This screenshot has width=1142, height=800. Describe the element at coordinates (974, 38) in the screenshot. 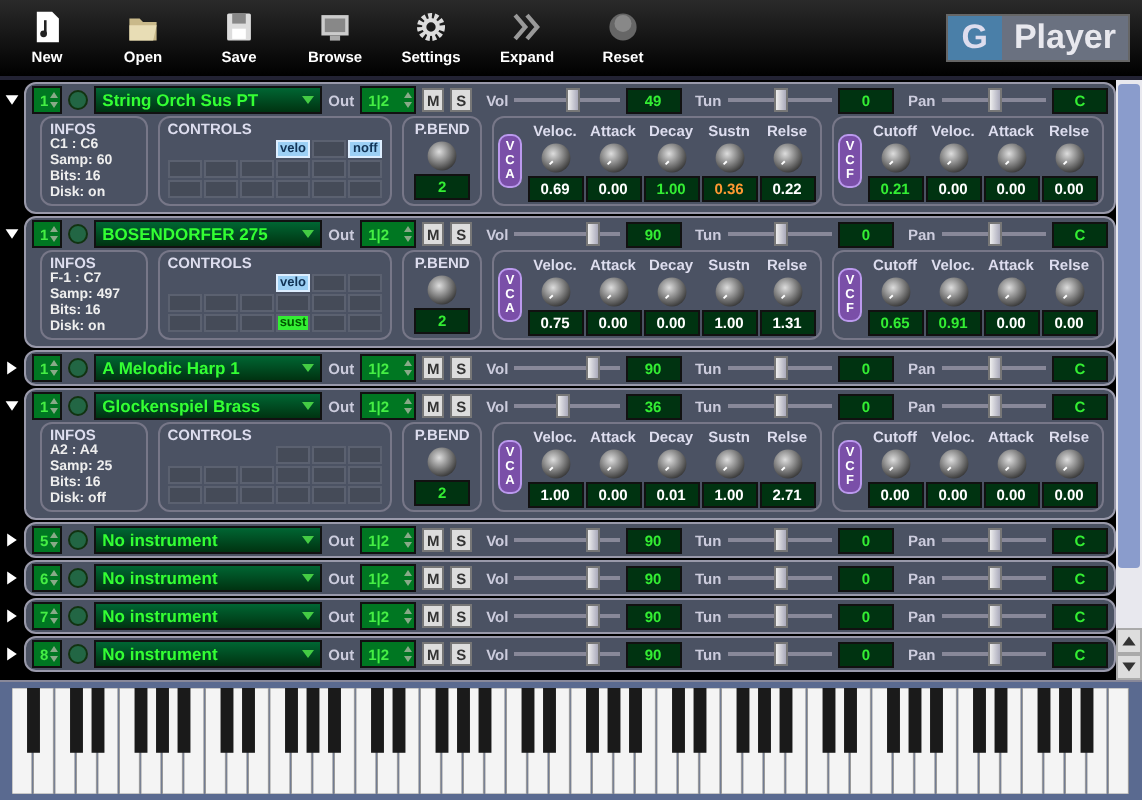

I see `logo-letter: G` at that location.